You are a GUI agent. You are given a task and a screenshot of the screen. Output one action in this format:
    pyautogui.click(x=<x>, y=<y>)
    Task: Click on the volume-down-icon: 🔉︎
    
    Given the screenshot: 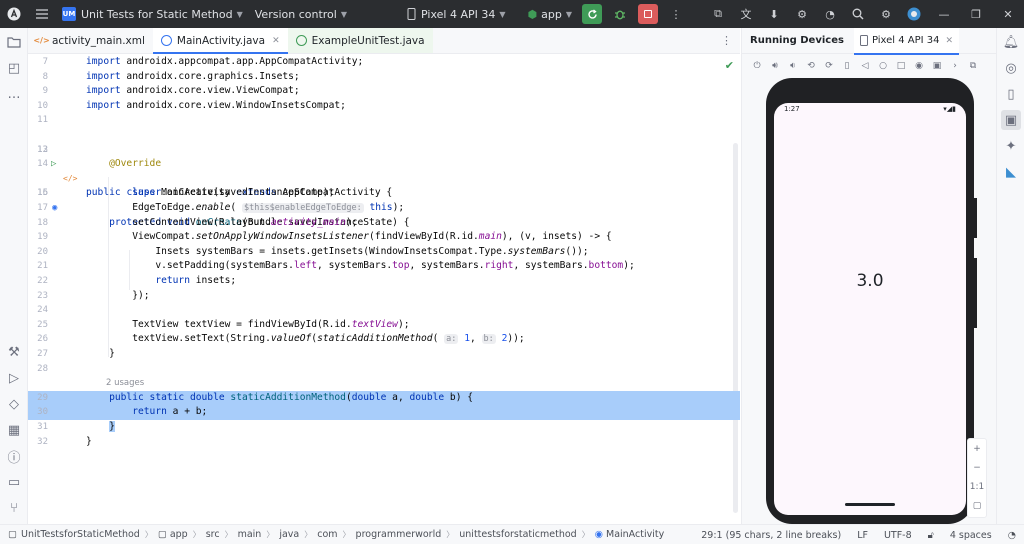 What is the action you would take?
    pyautogui.click(x=793, y=66)
    